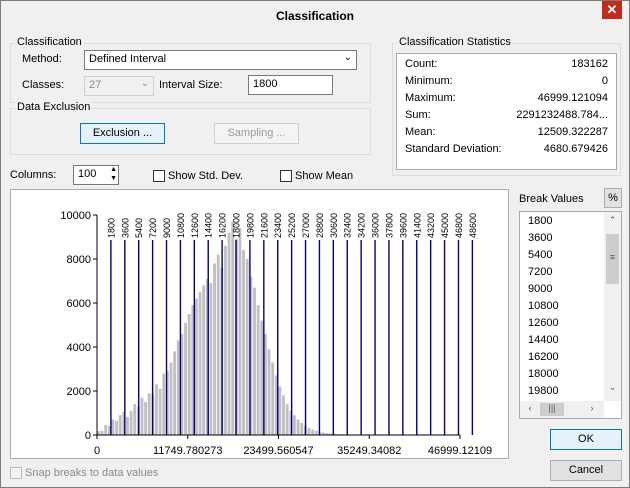  What do you see at coordinates (612, 10) in the screenshot?
I see `close-button: ✕` at bounding box center [612, 10].